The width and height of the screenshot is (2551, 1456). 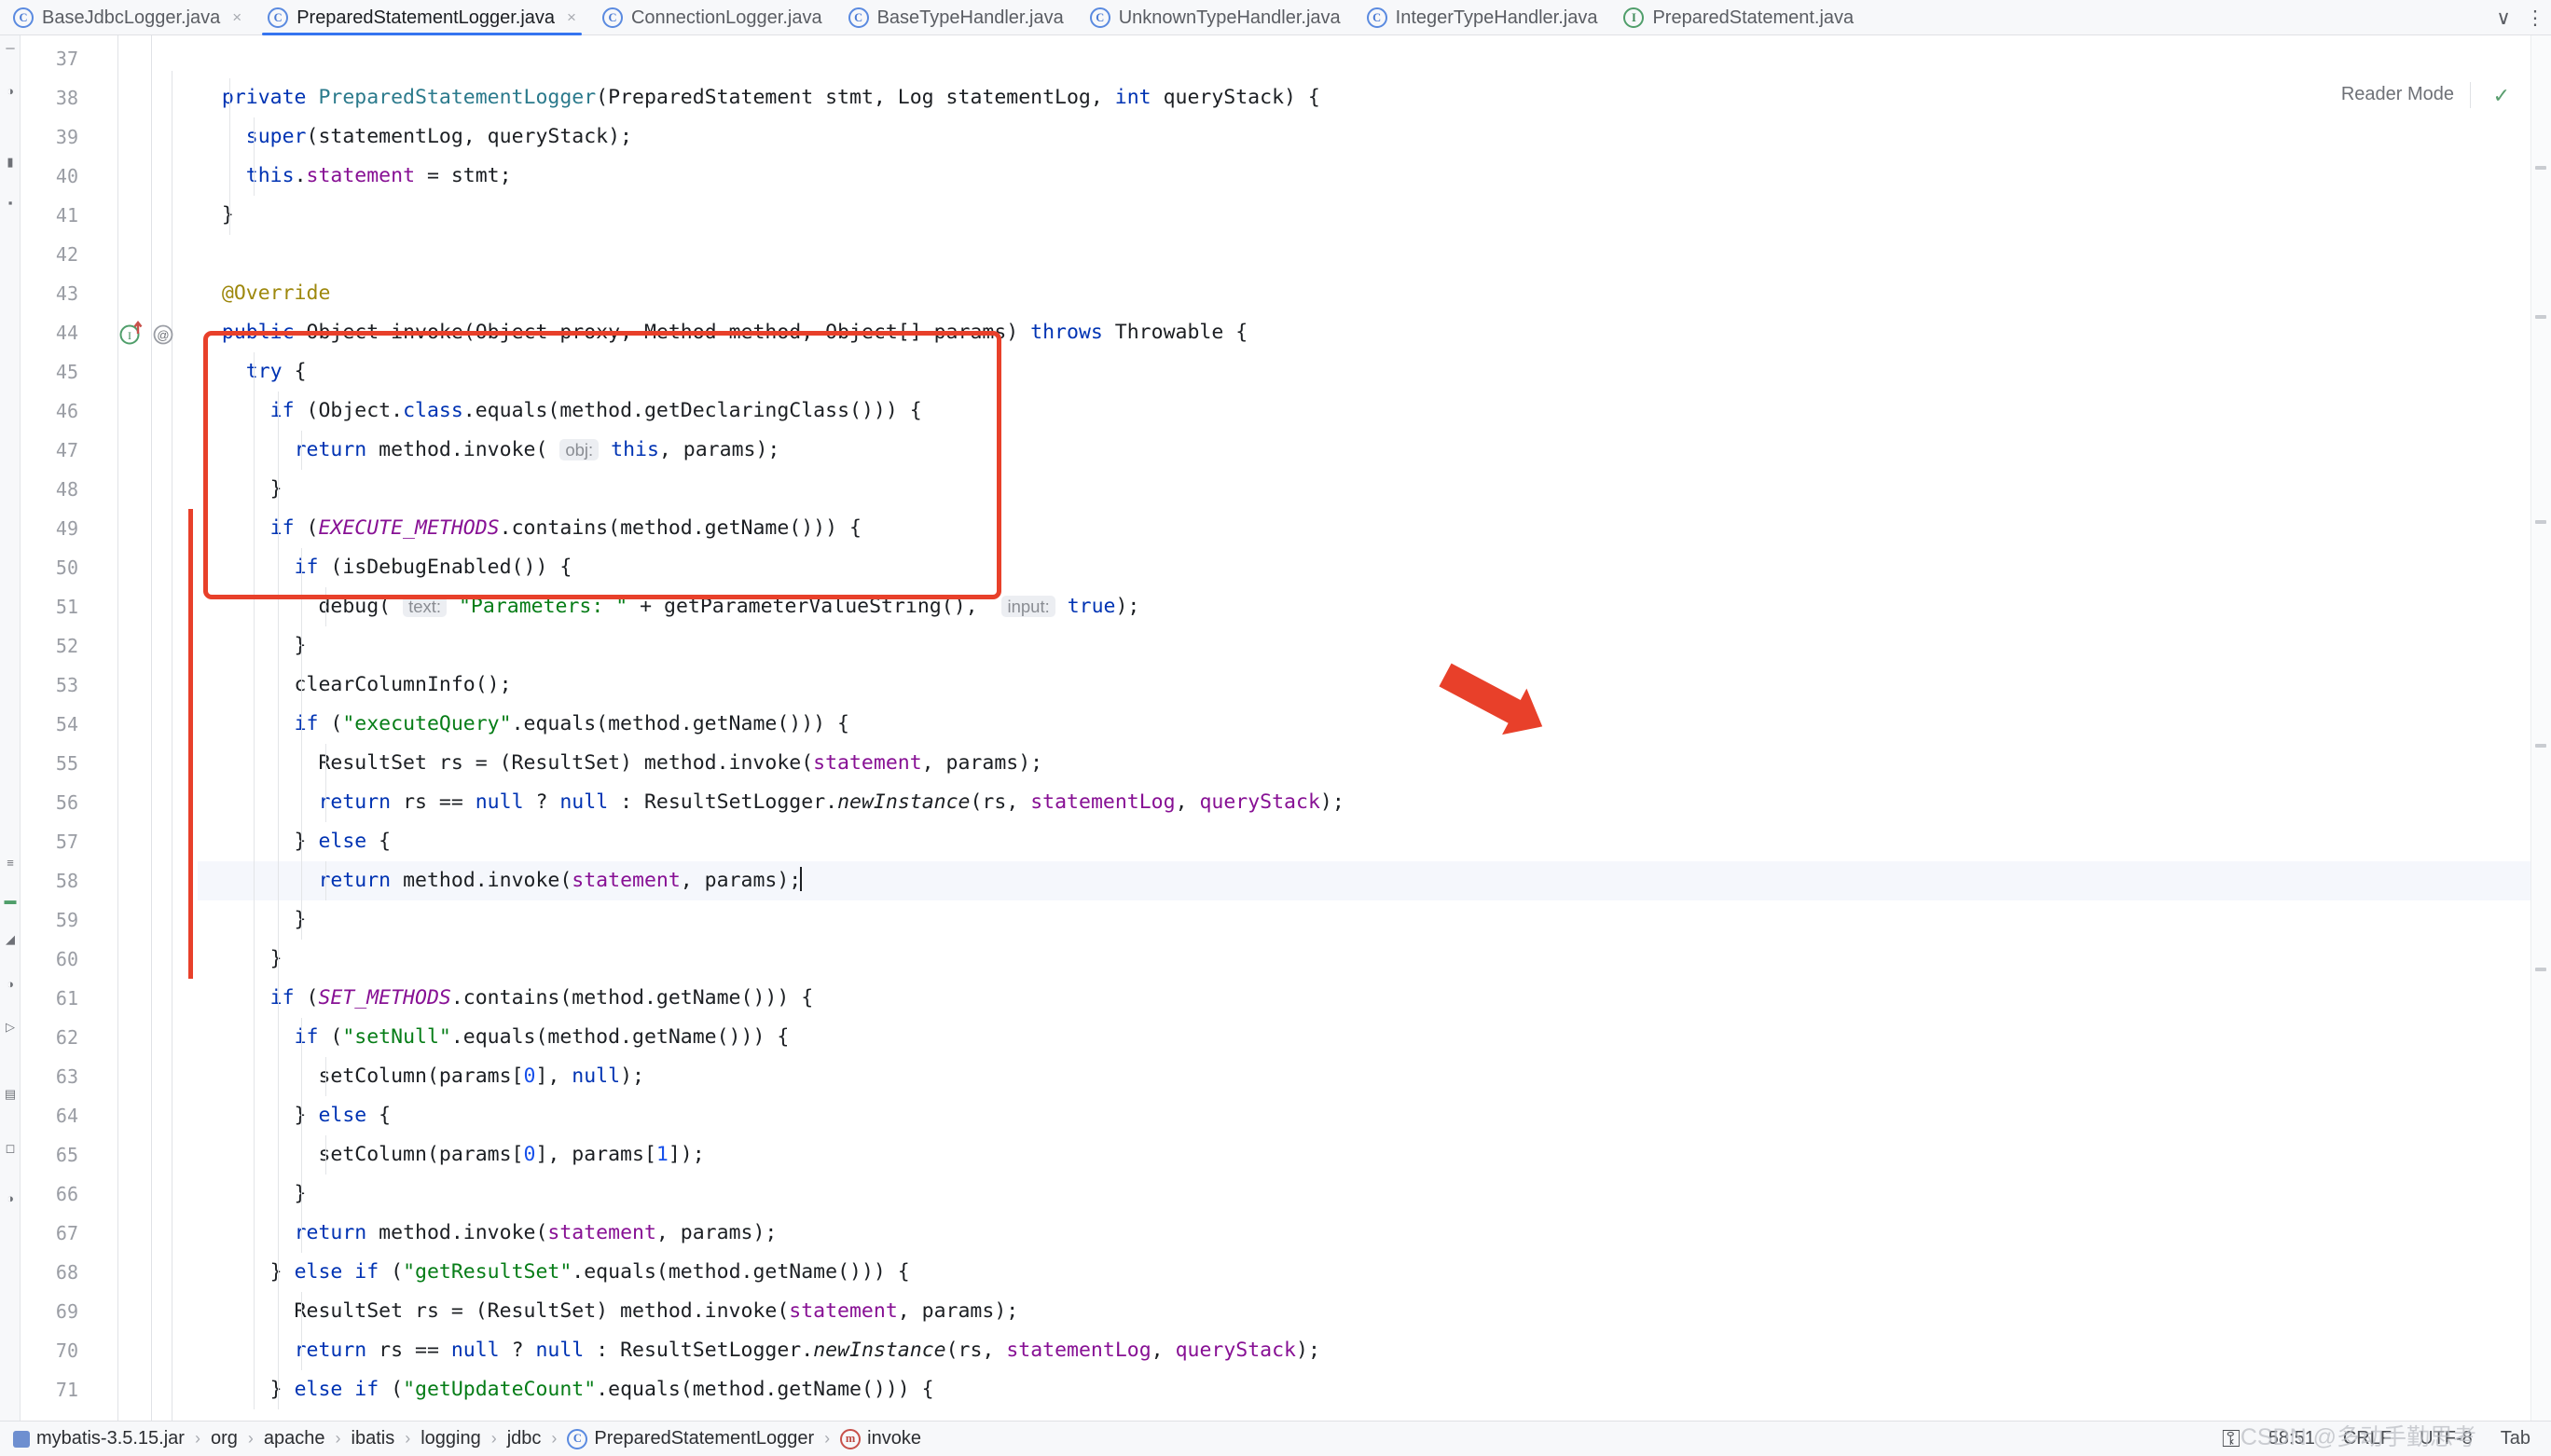 I want to click on breadcrumb-item-ibatis: ibatis, so click(x=373, y=1438).